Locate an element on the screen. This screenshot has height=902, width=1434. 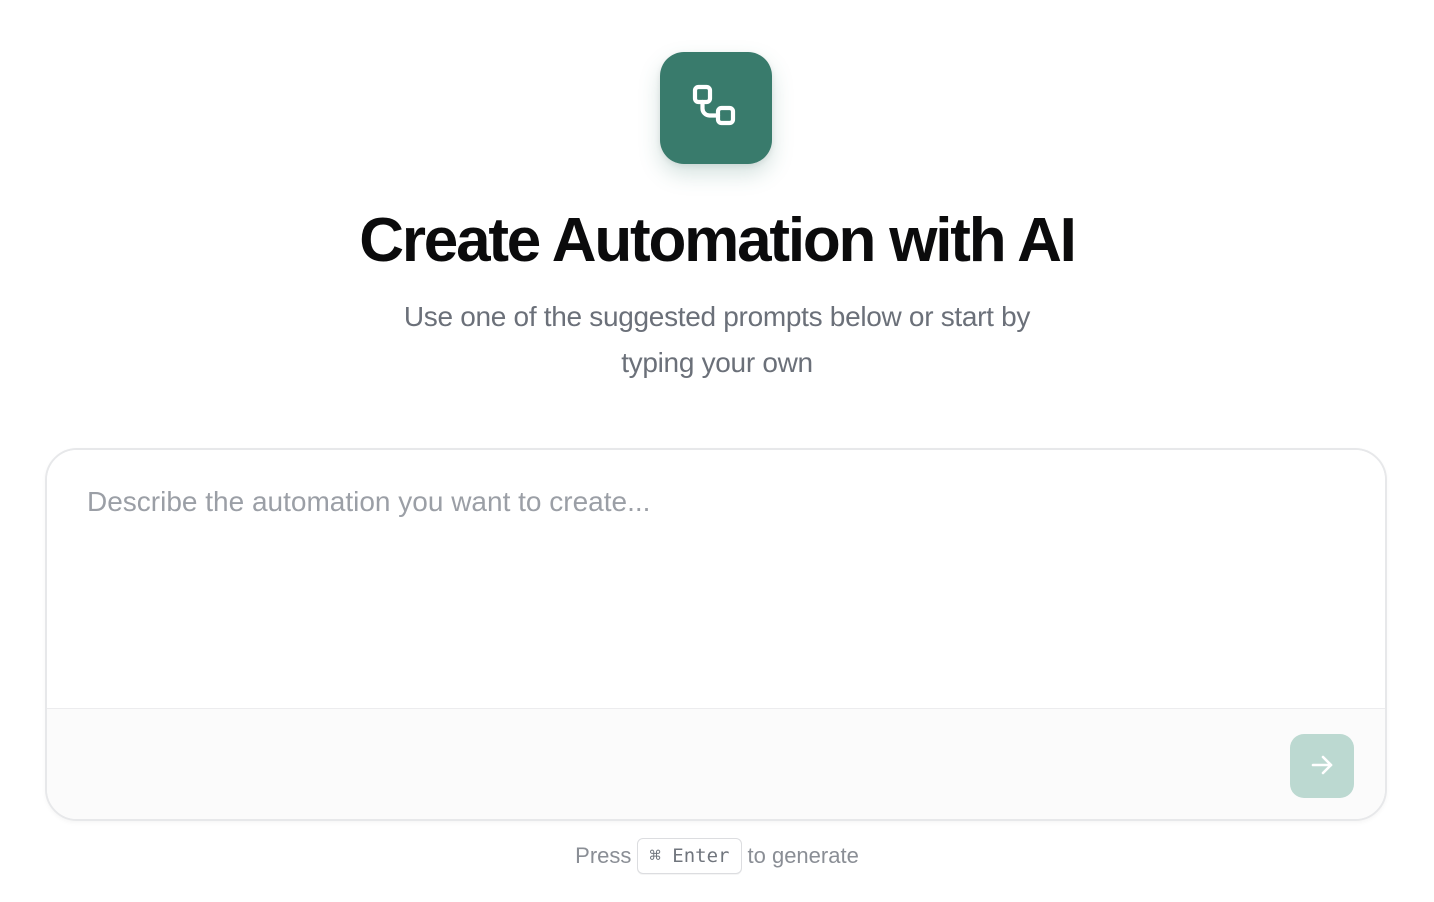
hint-suffix: to generate is located at coordinates (803, 855).